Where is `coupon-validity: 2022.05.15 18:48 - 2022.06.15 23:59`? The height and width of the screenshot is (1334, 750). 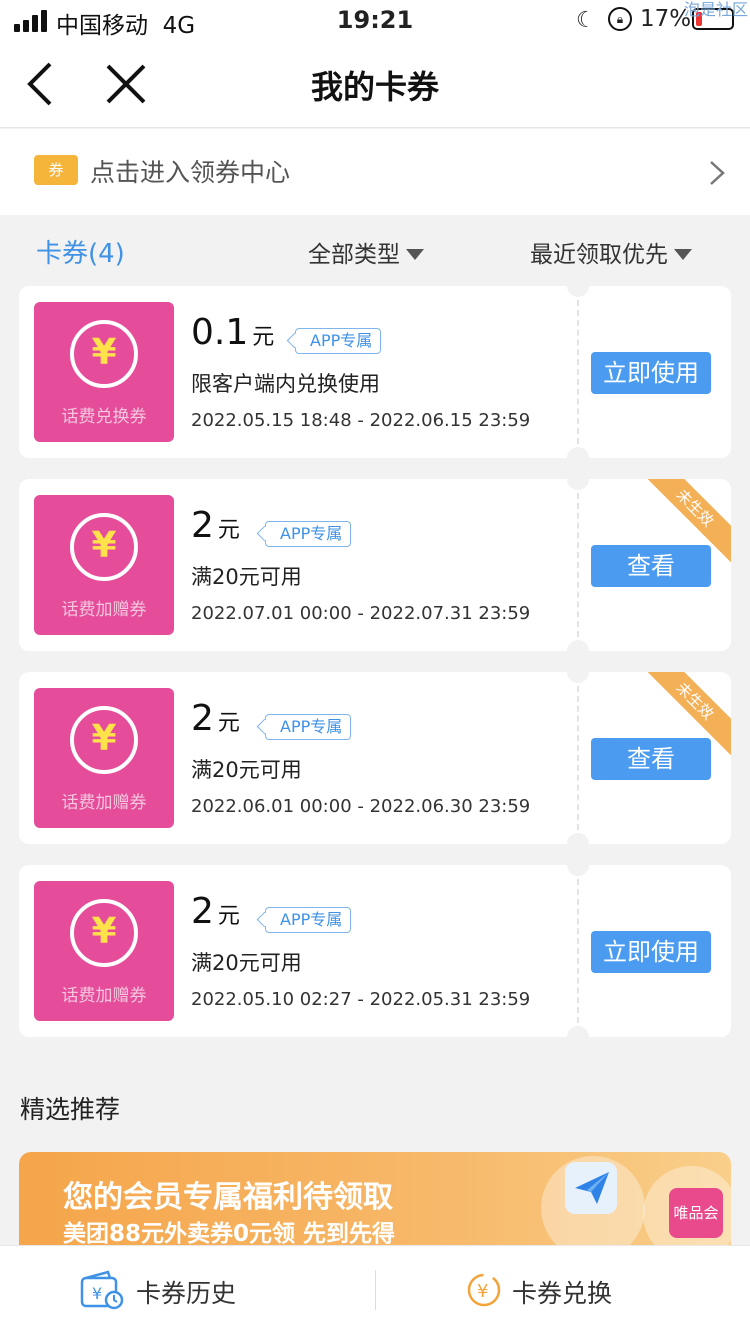
coupon-validity: 2022.05.15 18:48 - 2022.06.15 23:59 is located at coordinates (361, 420).